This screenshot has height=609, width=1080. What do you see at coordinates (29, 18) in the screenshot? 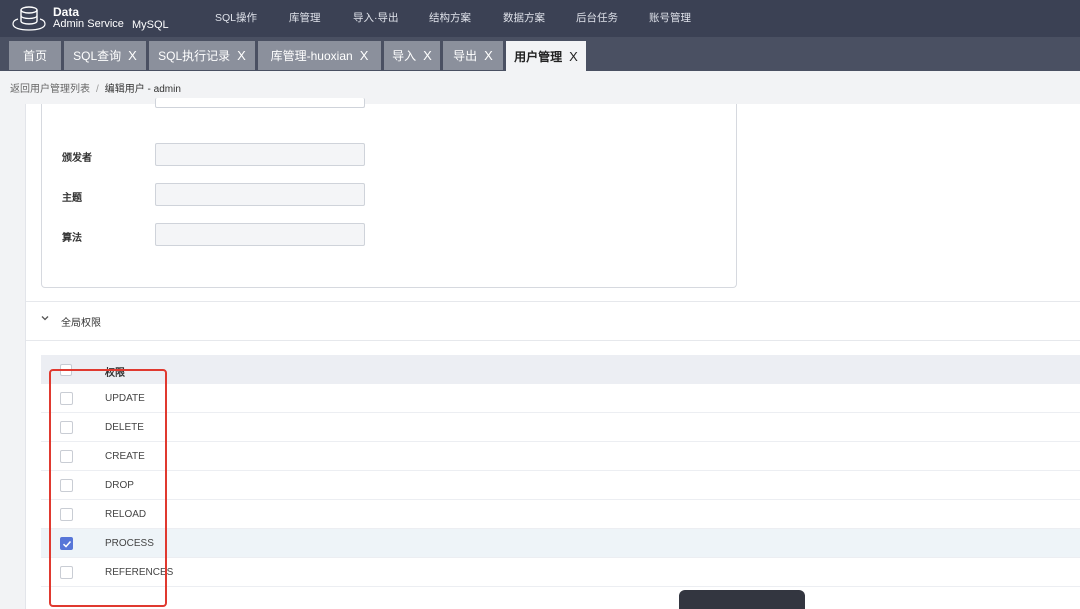
I see `database-icon` at bounding box center [29, 18].